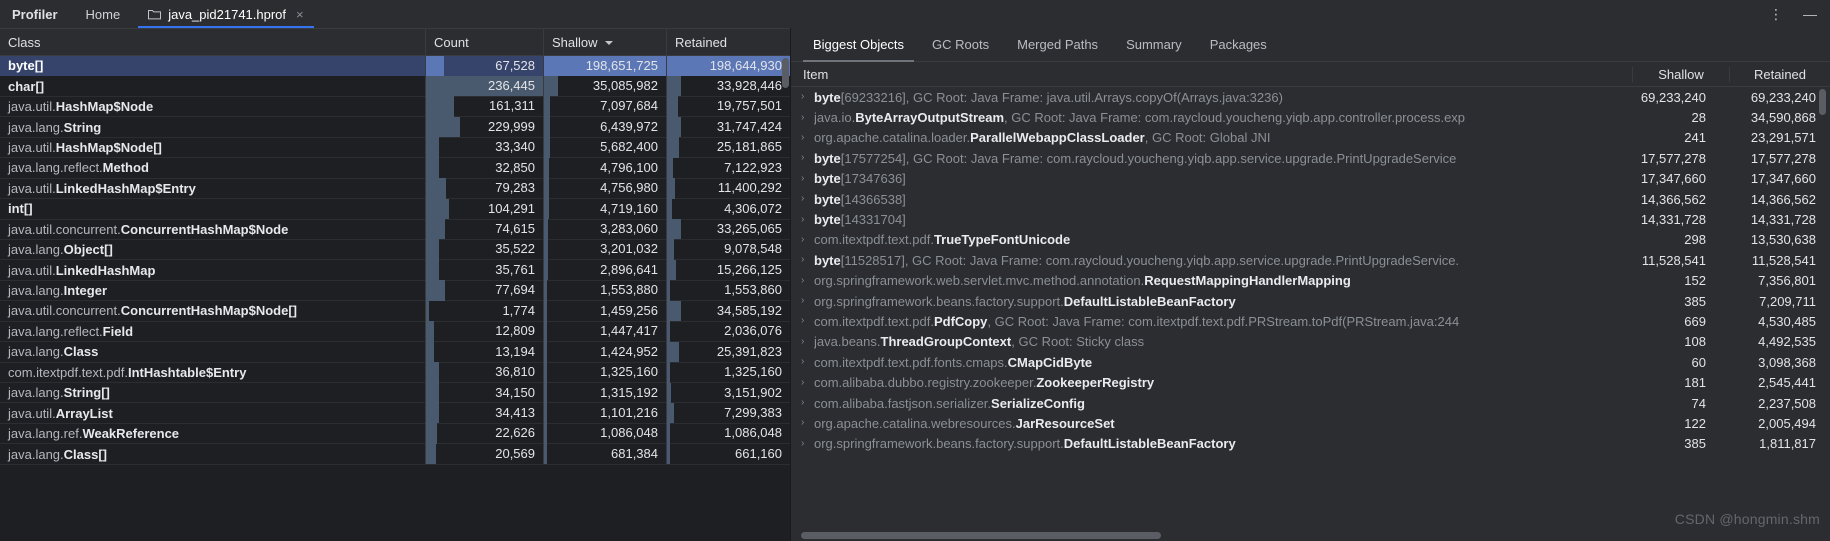 The height and width of the screenshot is (541, 1830). I want to click on column-header-shallow: Shallow, so click(604, 42).